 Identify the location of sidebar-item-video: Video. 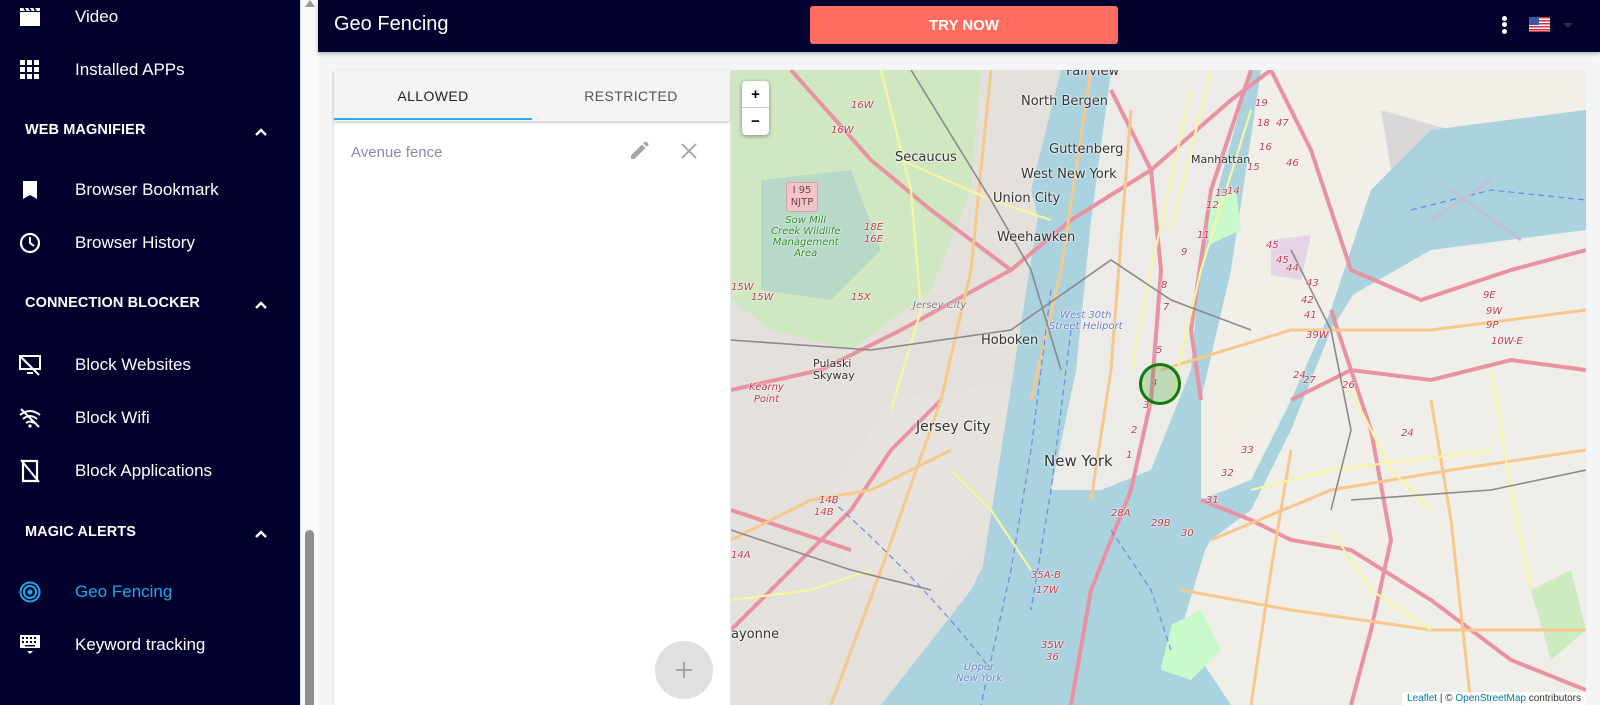
(150, 18).